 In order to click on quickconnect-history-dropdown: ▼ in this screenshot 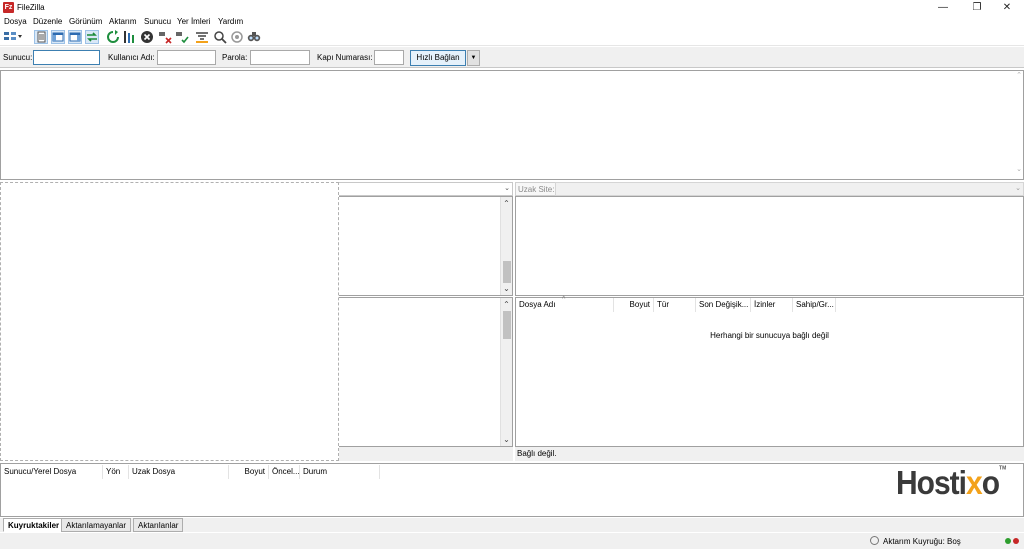, I will do `click(473, 58)`.